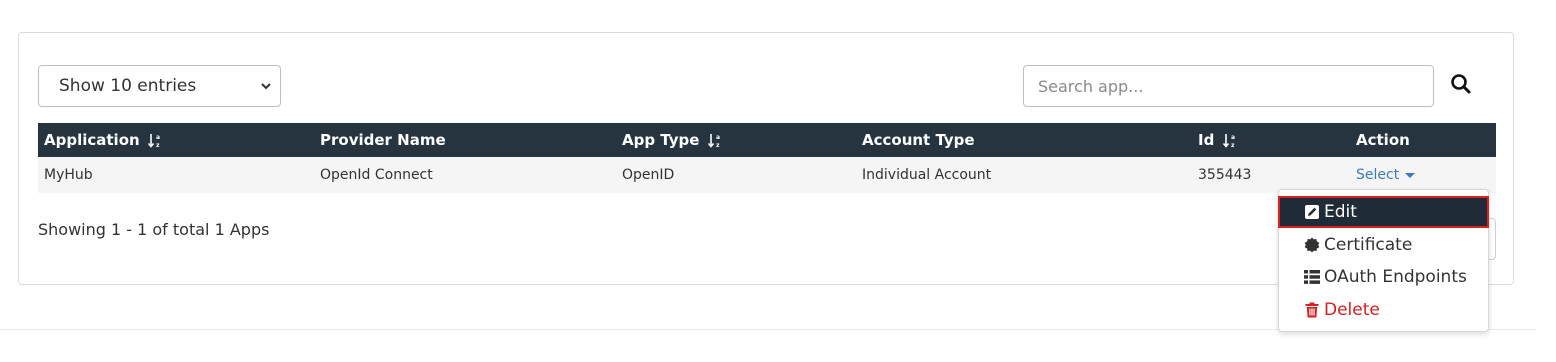  Describe the element at coordinates (1423, 140) in the screenshot. I see `column-header-action: Action` at that location.